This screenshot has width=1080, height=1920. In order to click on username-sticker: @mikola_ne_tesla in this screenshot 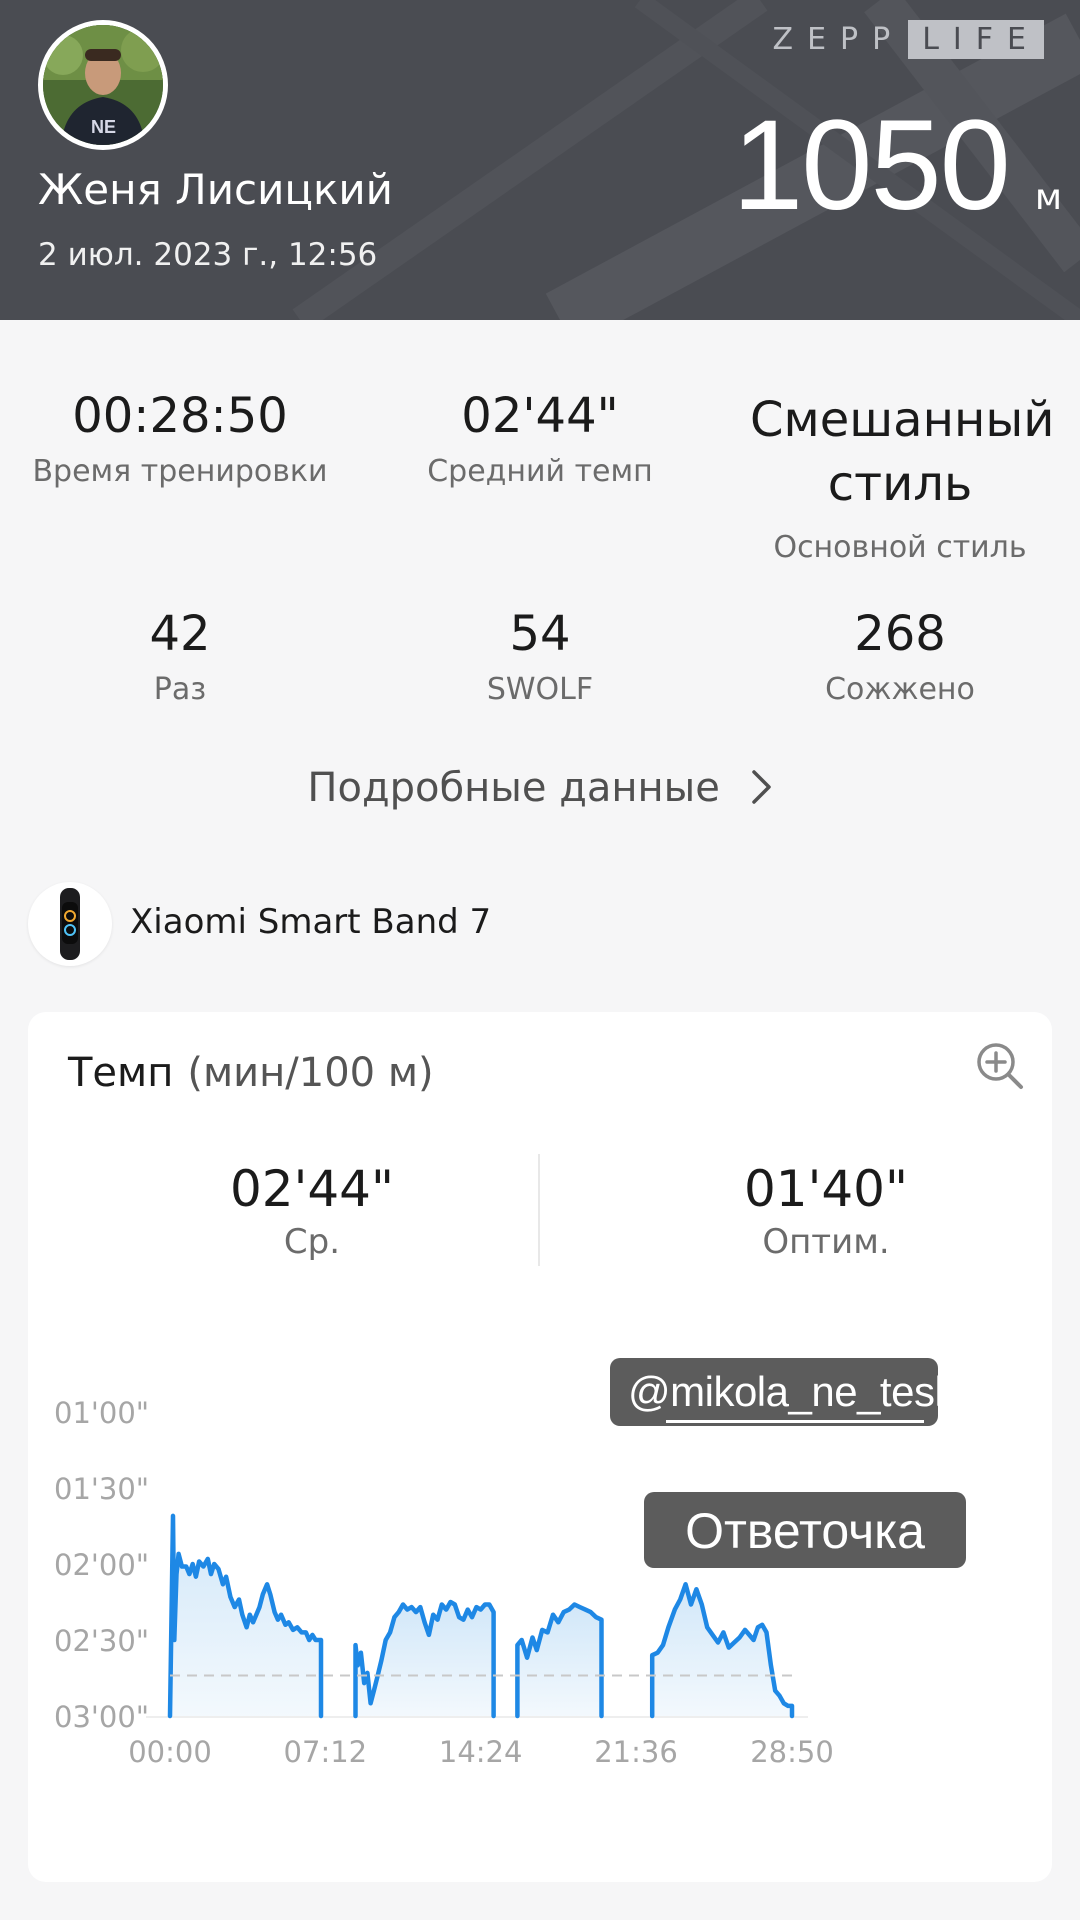, I will do `click(788, 1392)`.